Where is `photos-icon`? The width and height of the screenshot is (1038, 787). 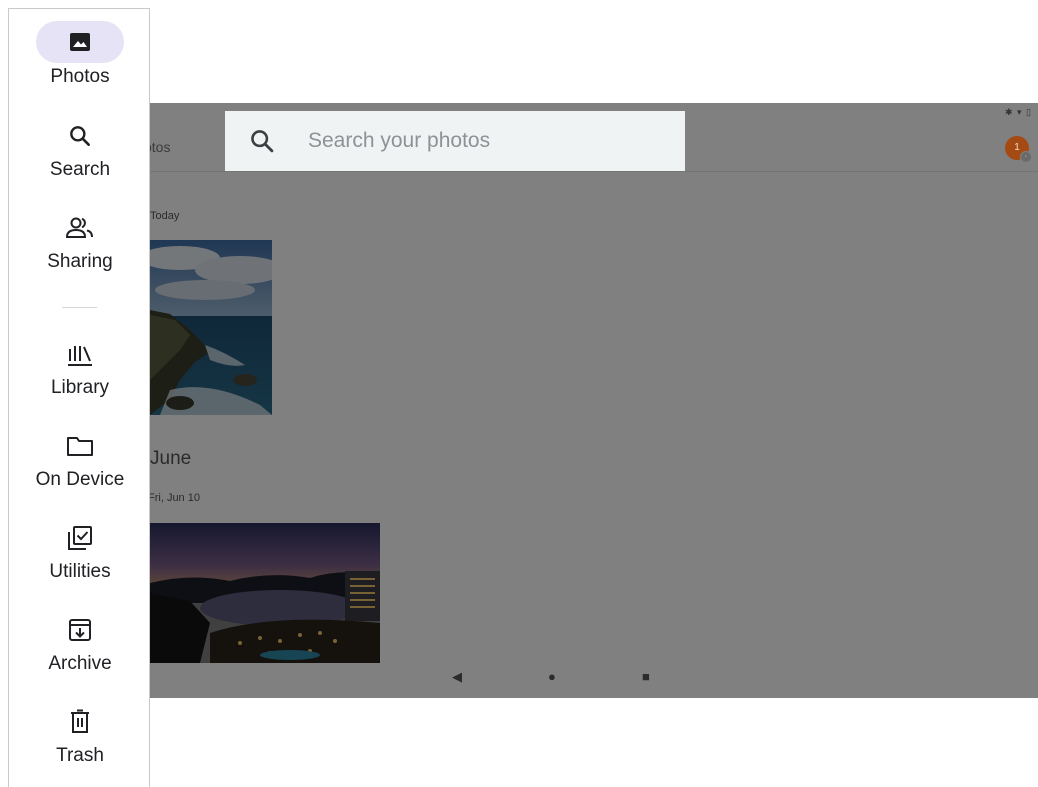 photos-icon is located at coordinates (80, 42).